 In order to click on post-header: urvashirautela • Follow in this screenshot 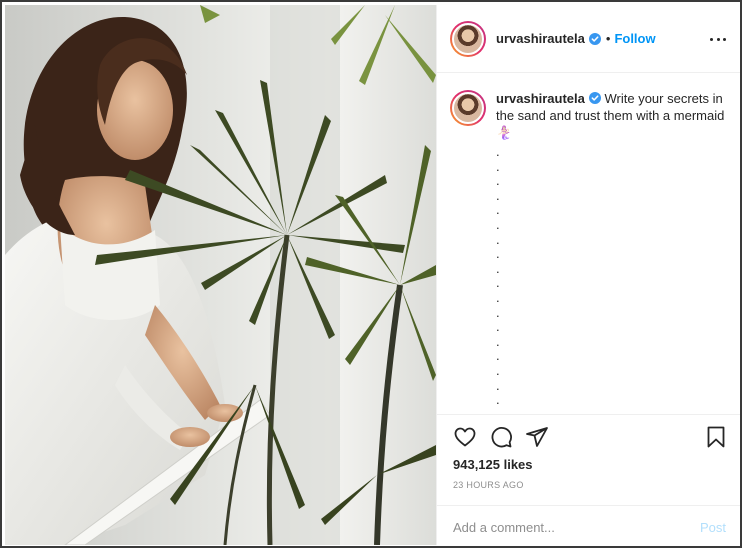, I will do `click(588, 39)`.